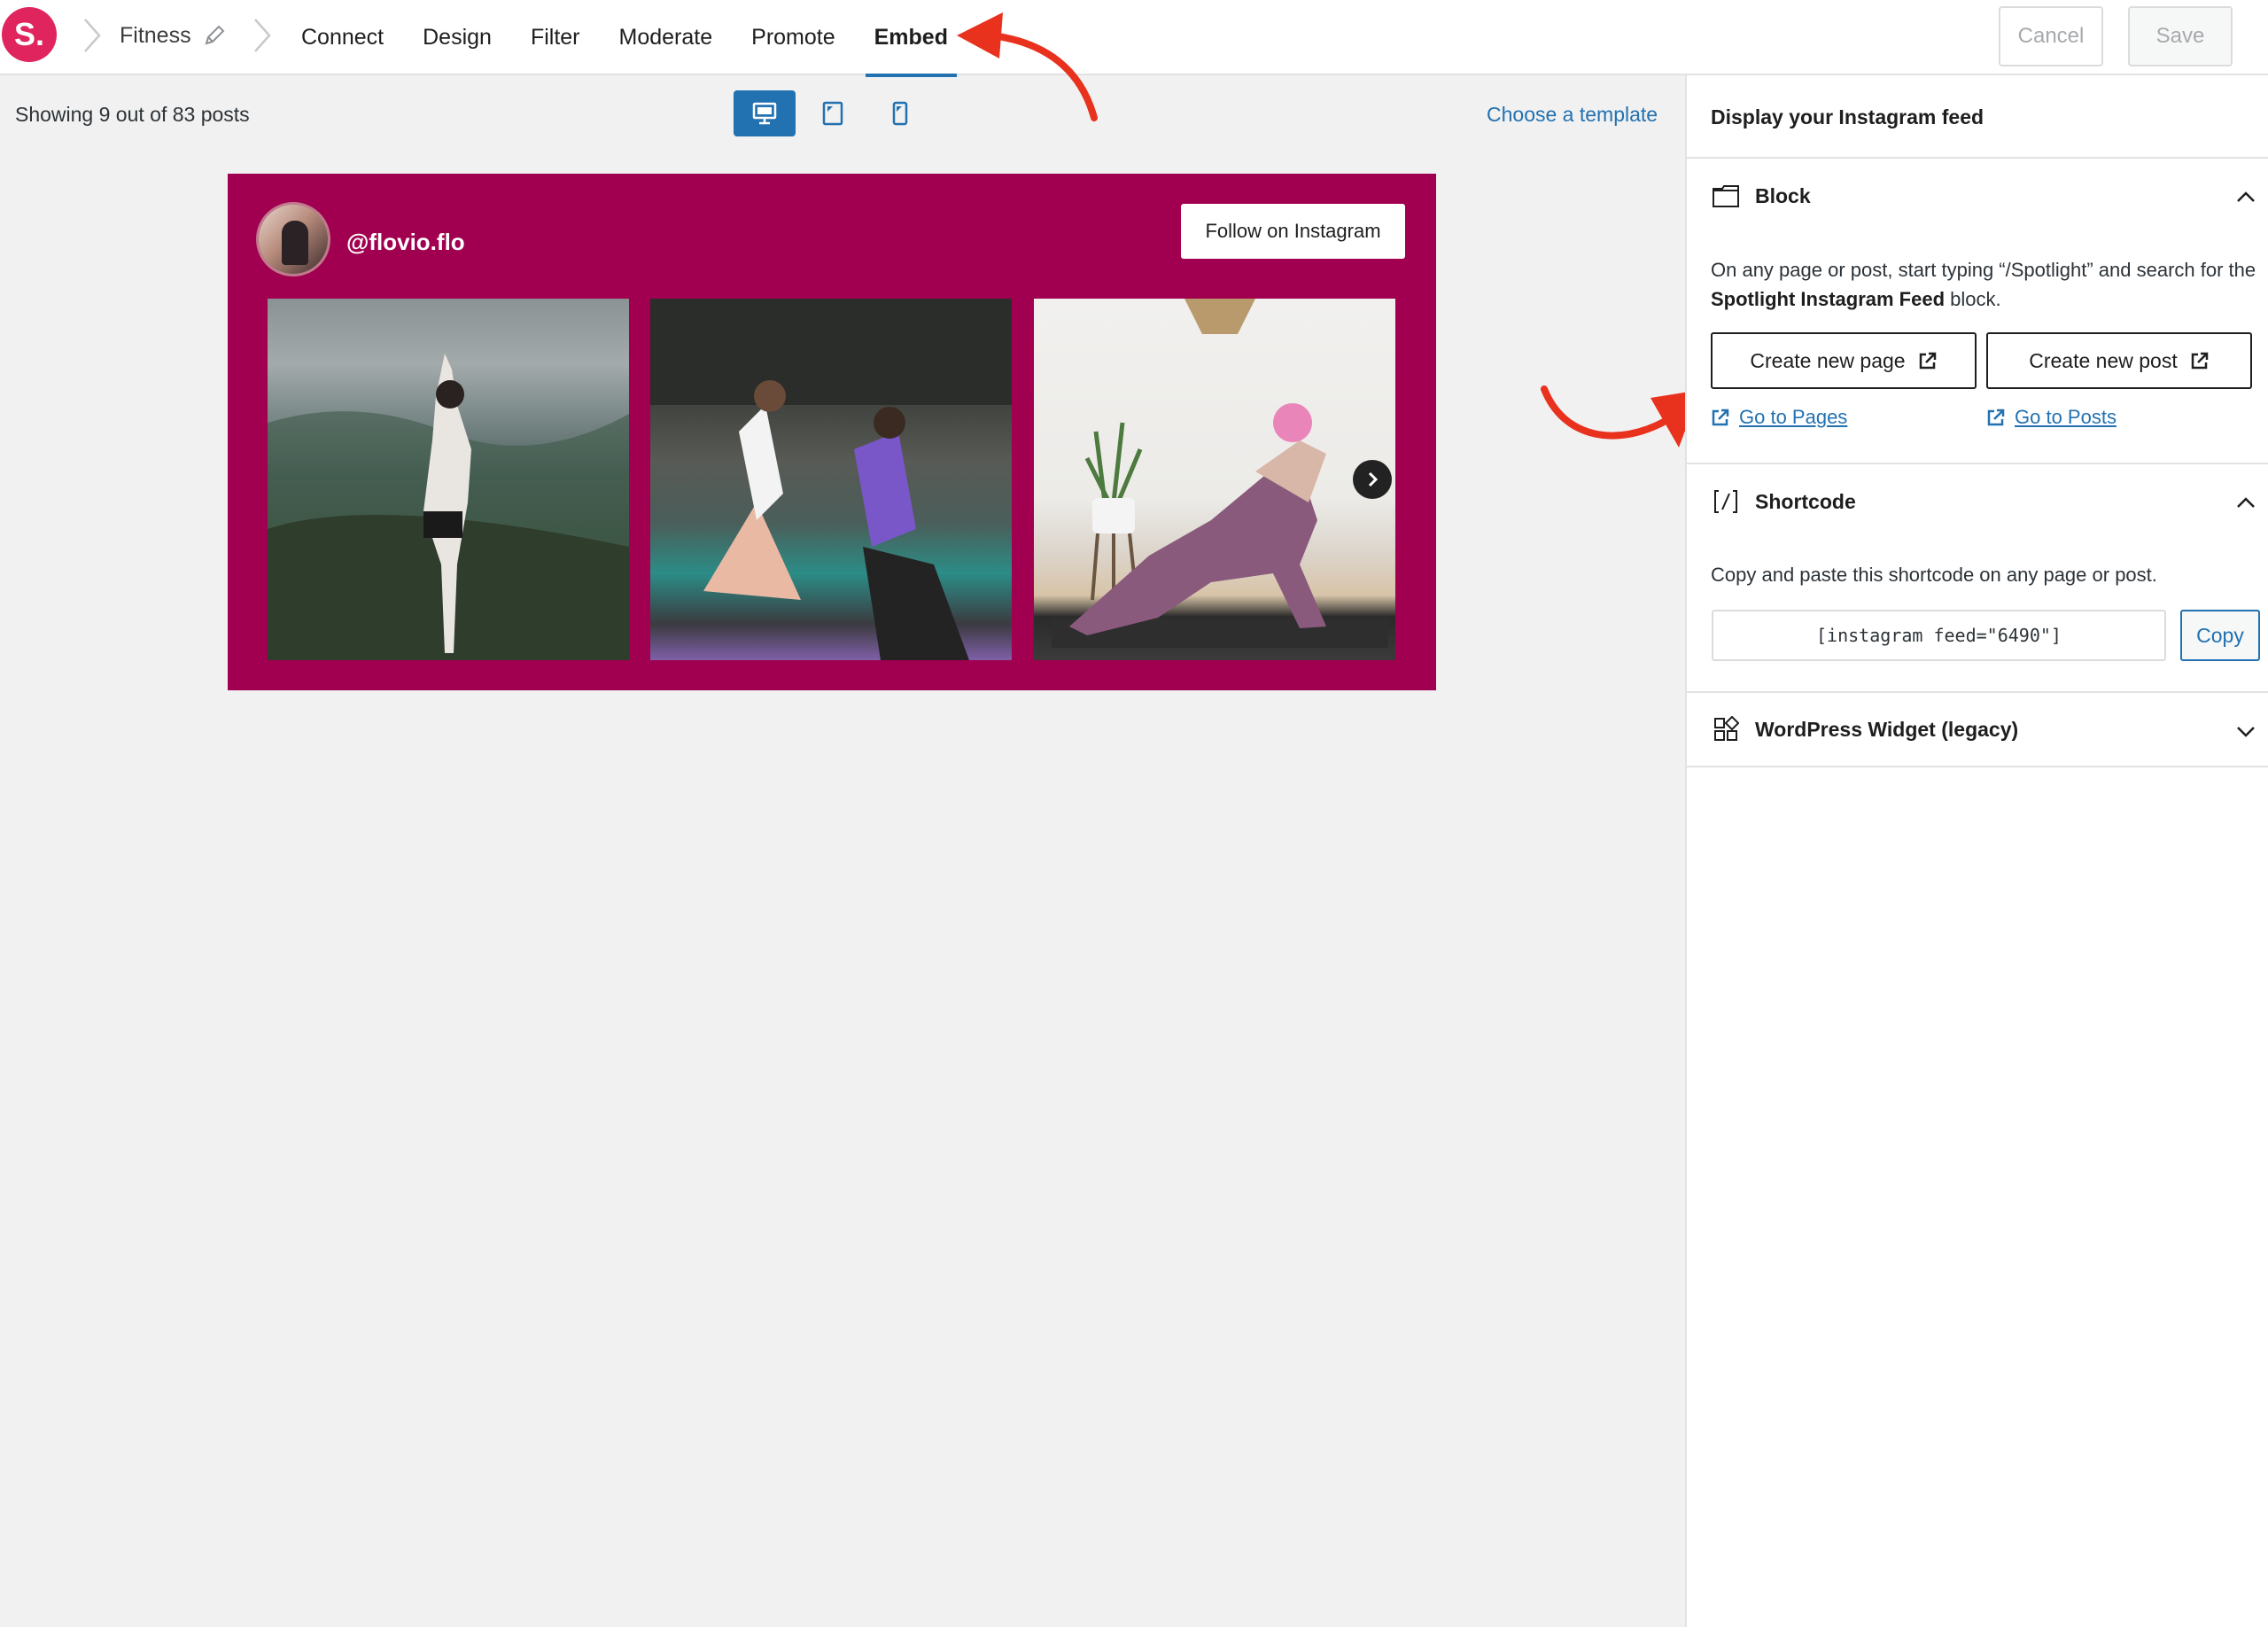 The width and height of the screenshot is (2268, 1627). What do you see at coordinates (448, 507) in the screenshot?
I see `yoga-mountain-image` at bounding box center [448, 507].